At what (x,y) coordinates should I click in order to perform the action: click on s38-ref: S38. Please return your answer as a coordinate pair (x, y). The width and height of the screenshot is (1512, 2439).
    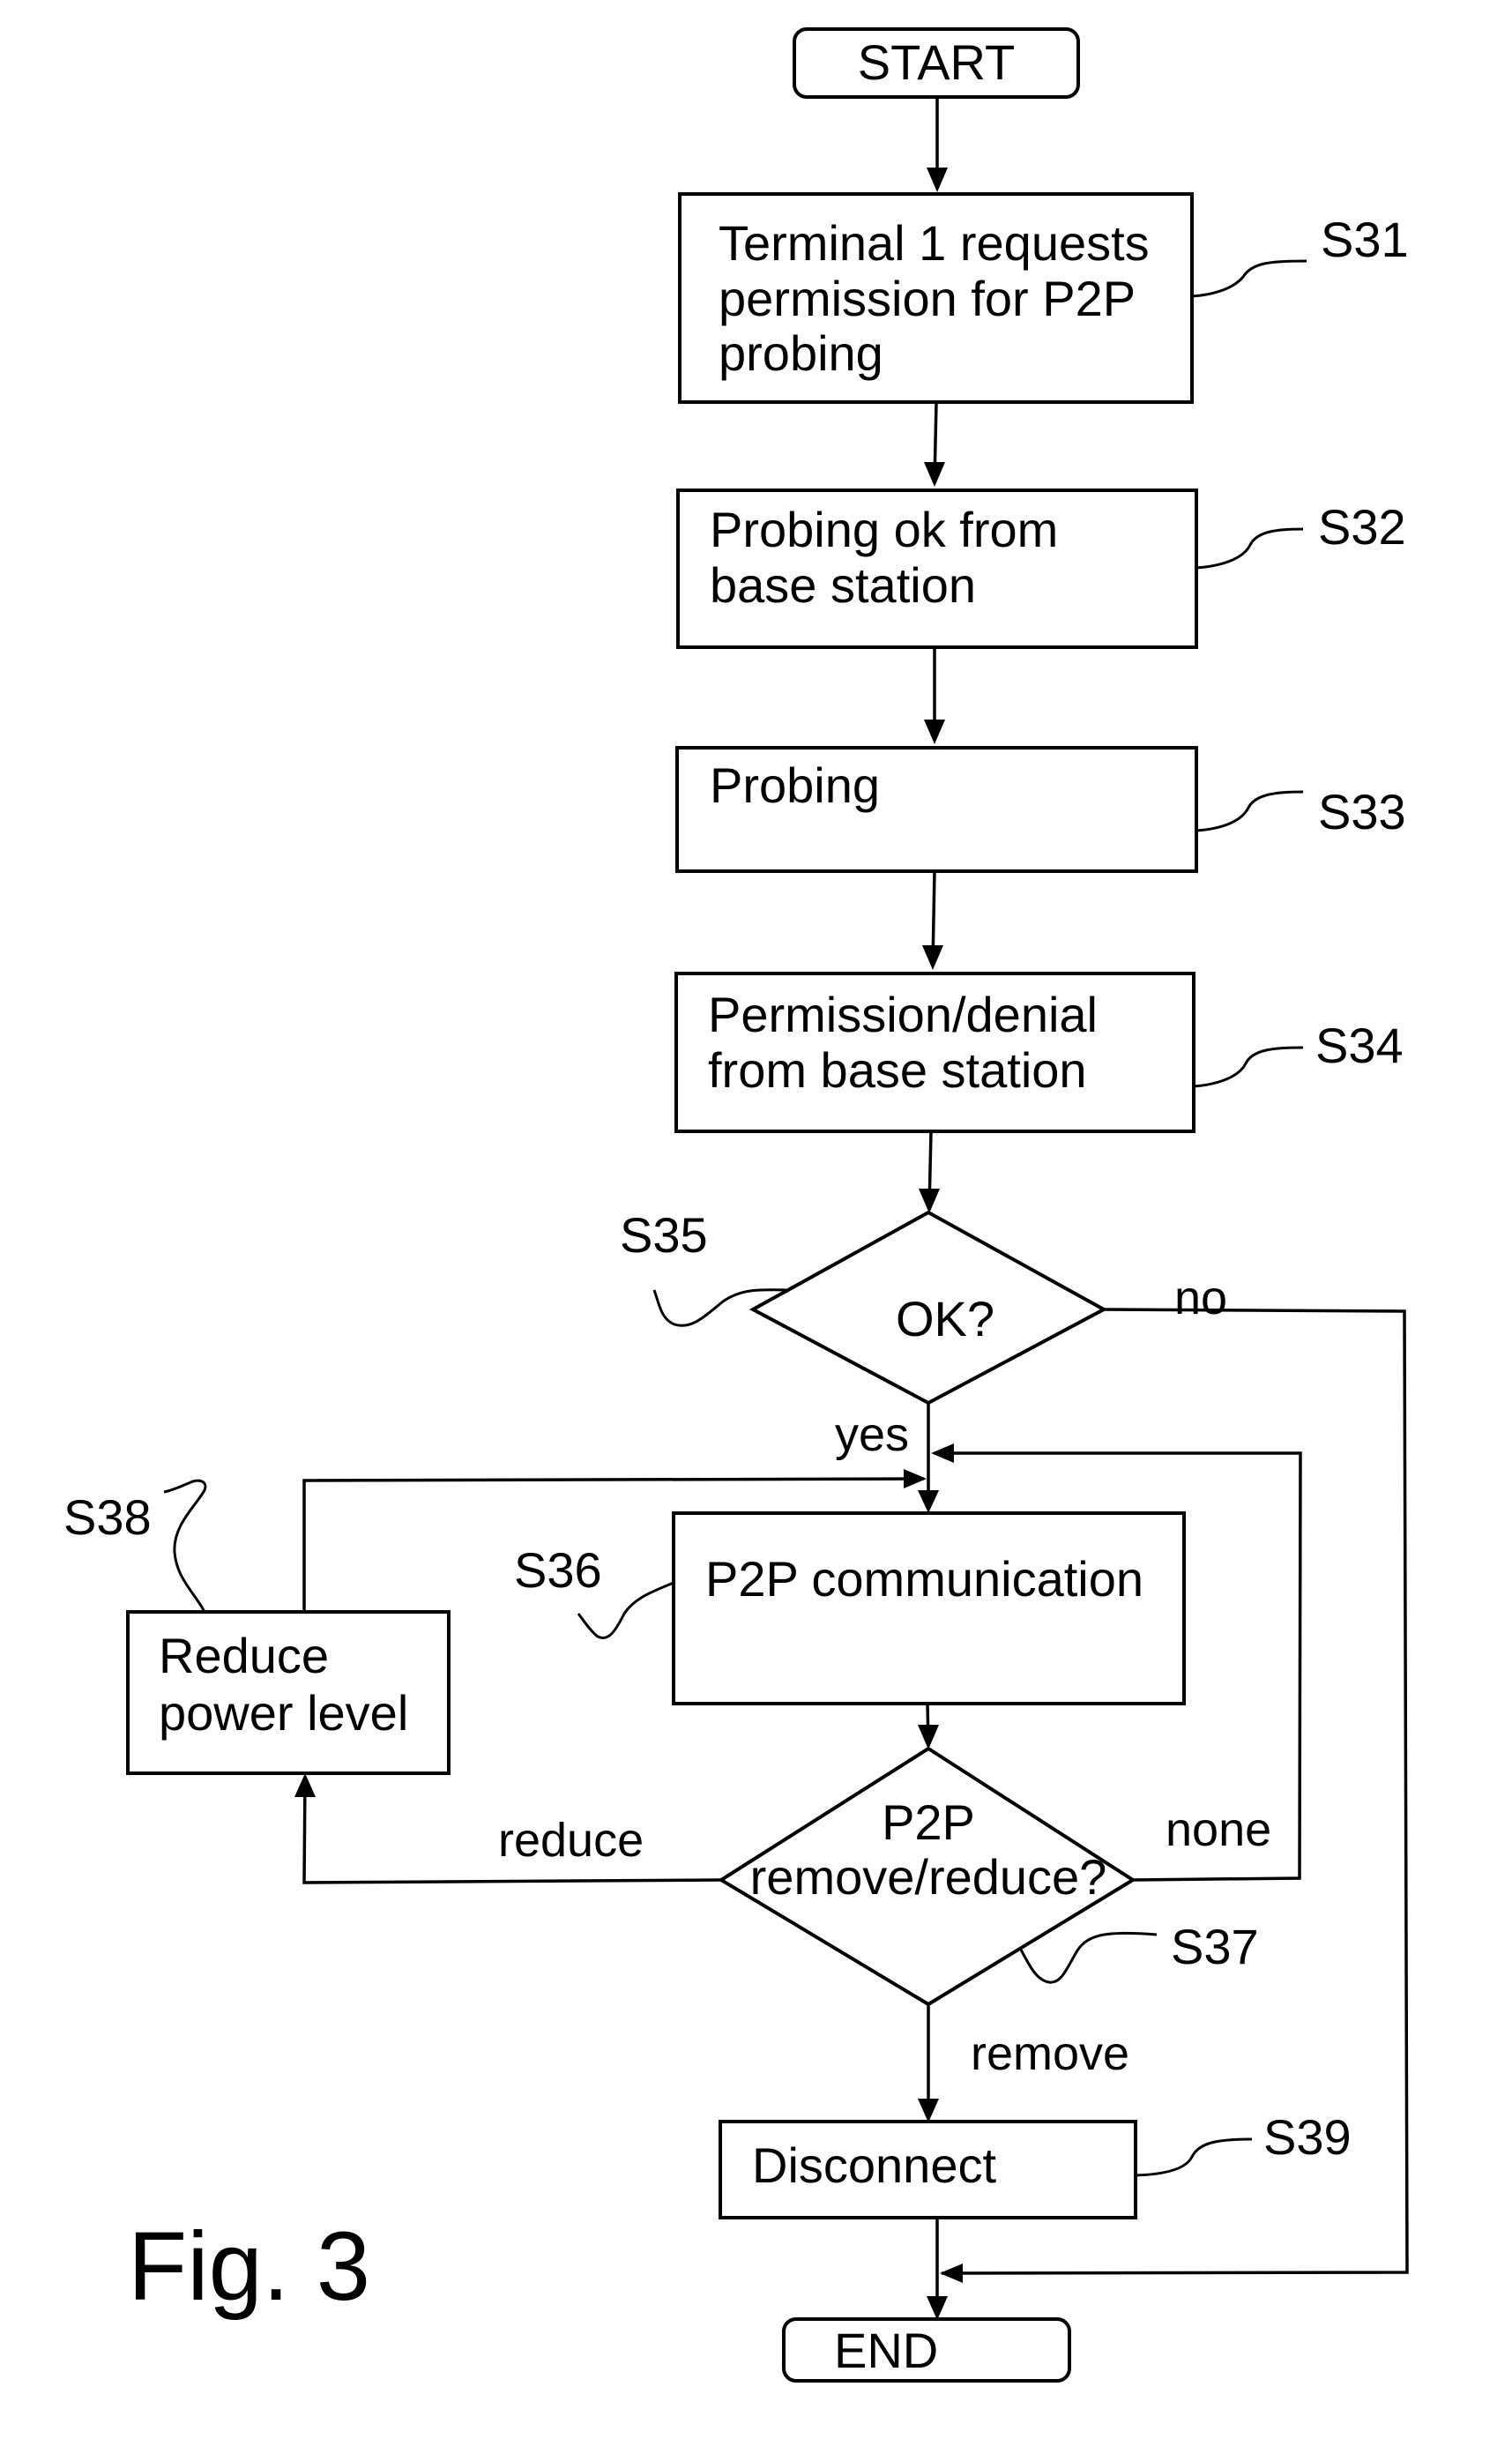
    Looking at the image, I should click on (108, 1517).